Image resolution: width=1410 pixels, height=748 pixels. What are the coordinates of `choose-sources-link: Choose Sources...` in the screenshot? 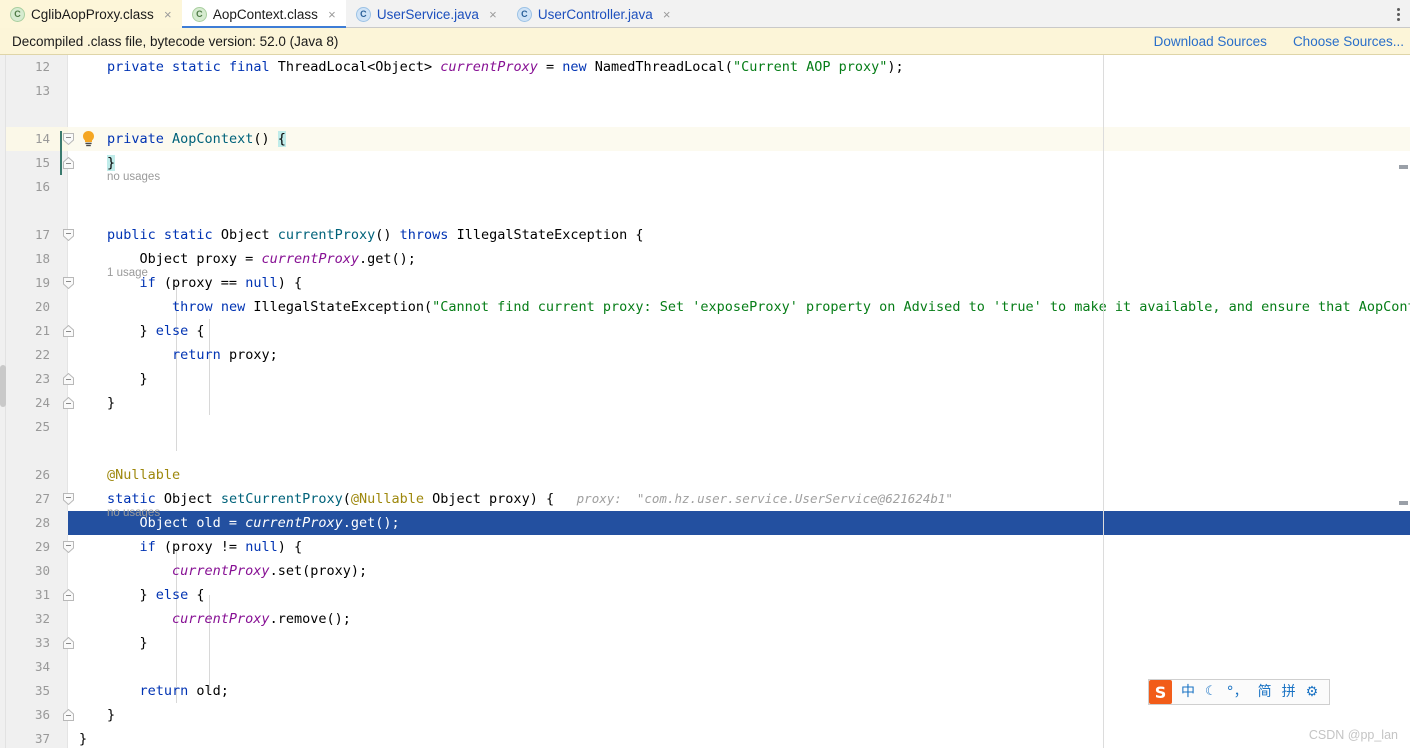 It's located at (1348, 41).